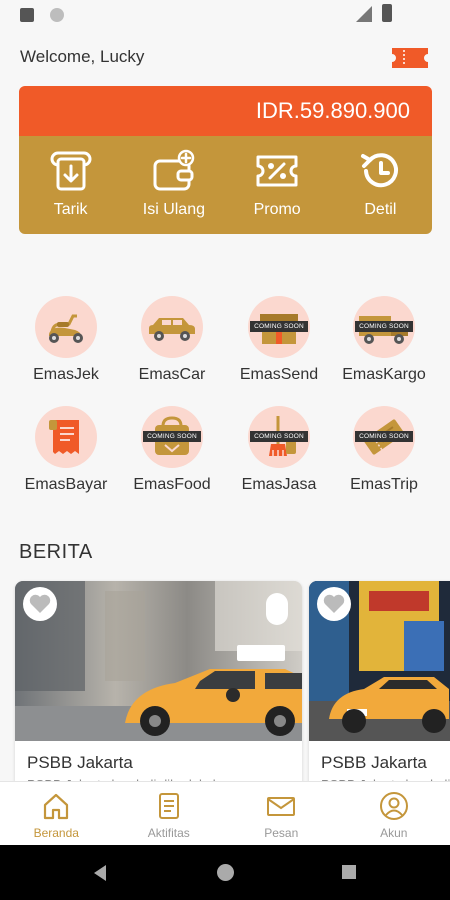 This screenshot has width=450, height=900. I want to click on home-button-icon, so click(225, 872).